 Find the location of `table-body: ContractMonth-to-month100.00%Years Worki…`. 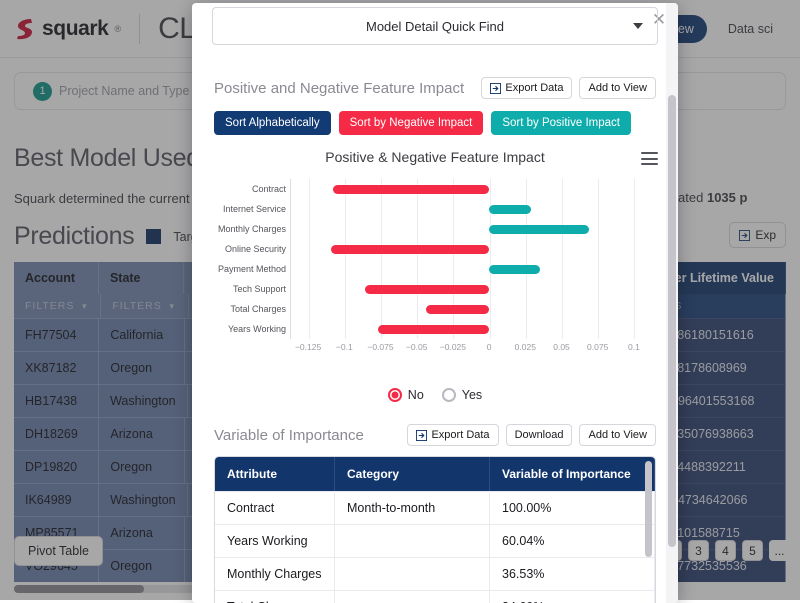

table-body: ContractMonth-to-month100.00%Years Worki… is located at coordinates (435, 547).